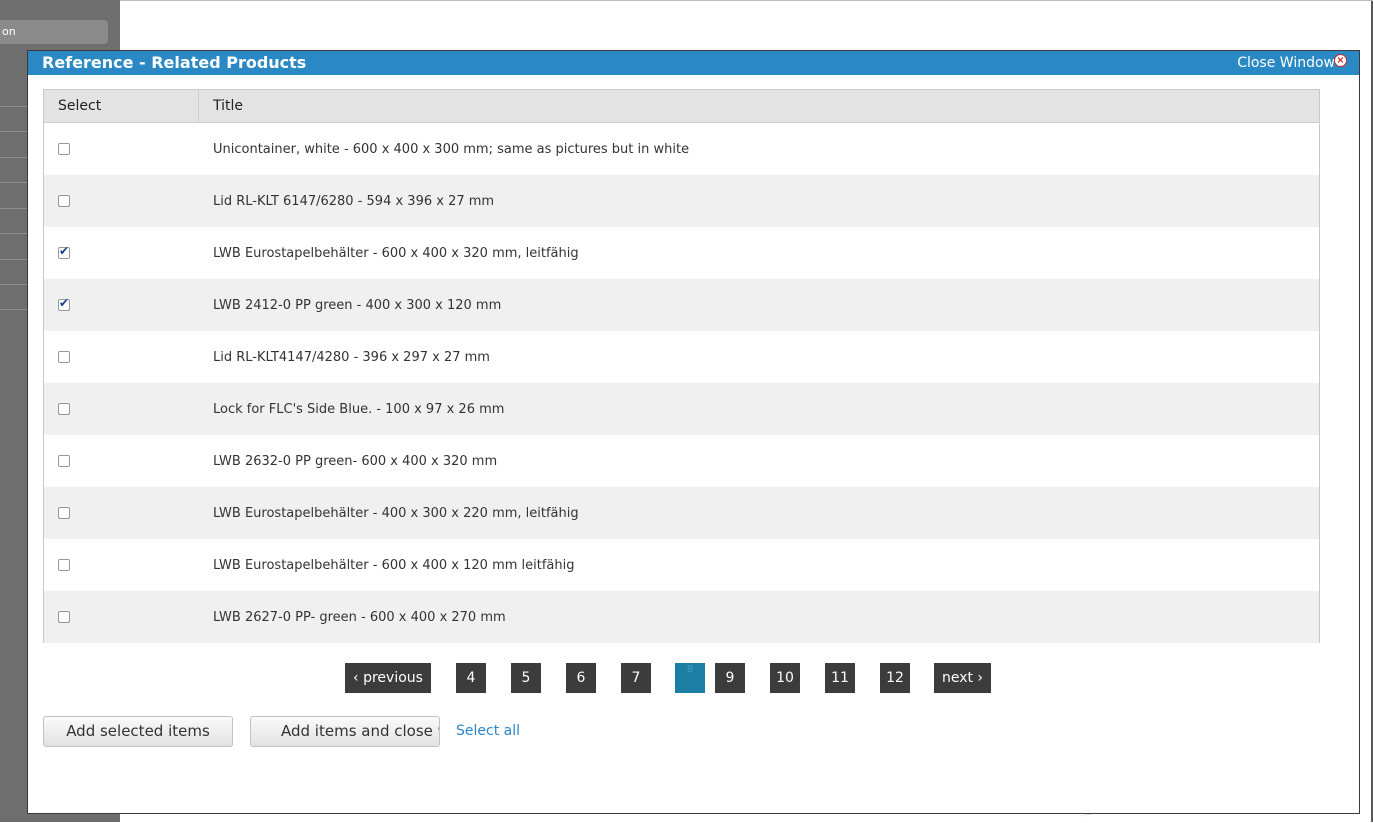 This screenshot has width=1373, height=823. I want to click on pagination-next: next ›, so click(962, 678).